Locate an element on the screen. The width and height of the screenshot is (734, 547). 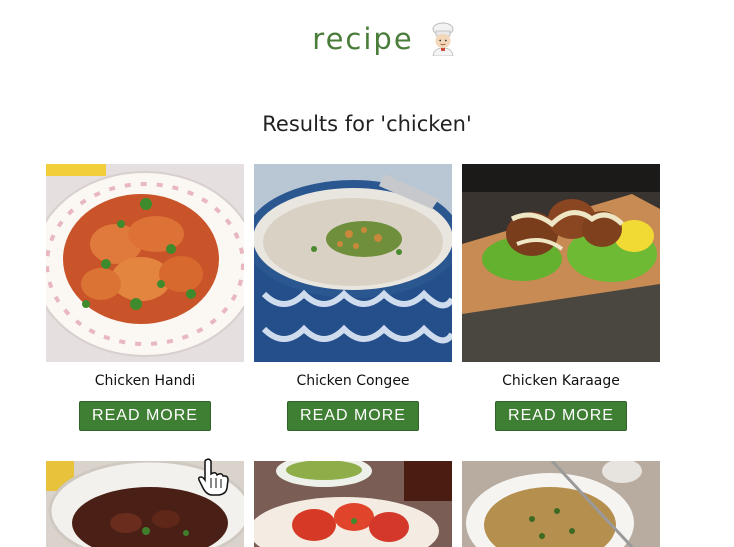
results-heading: Results for 'chicken' is located at coordinates (367, 124).